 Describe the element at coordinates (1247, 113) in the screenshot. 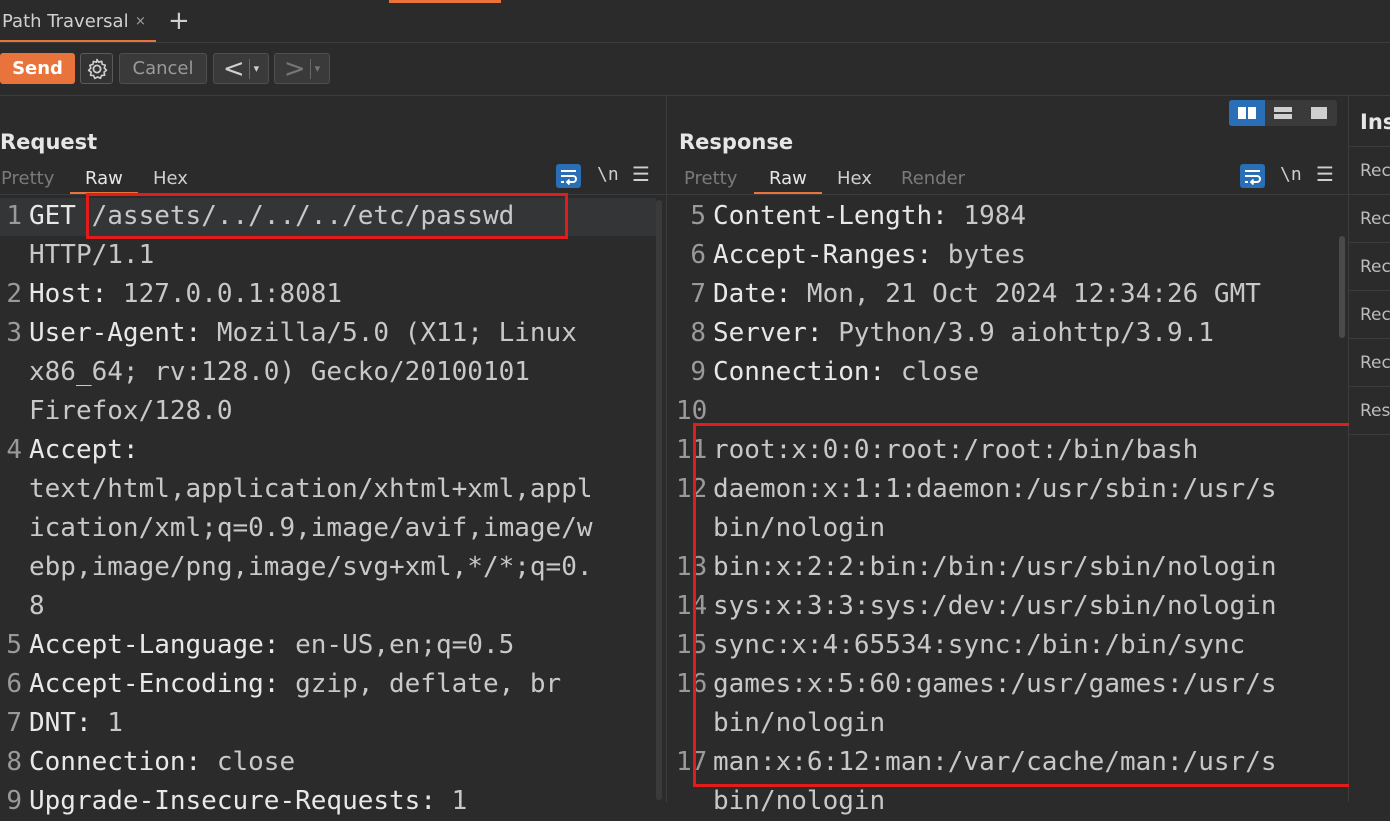

I see `split-horizontal-icon` at that location.